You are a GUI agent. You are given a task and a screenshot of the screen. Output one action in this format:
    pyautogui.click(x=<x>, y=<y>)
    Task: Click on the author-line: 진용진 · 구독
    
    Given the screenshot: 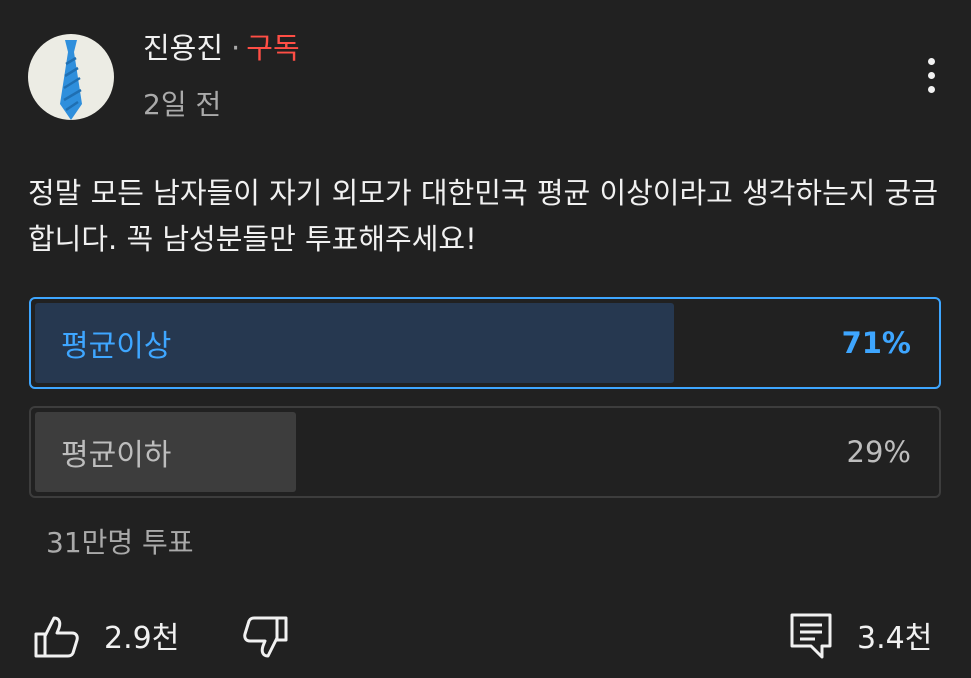 What is the action you would take?
    pyautogui.click(x=221, y=48)
    